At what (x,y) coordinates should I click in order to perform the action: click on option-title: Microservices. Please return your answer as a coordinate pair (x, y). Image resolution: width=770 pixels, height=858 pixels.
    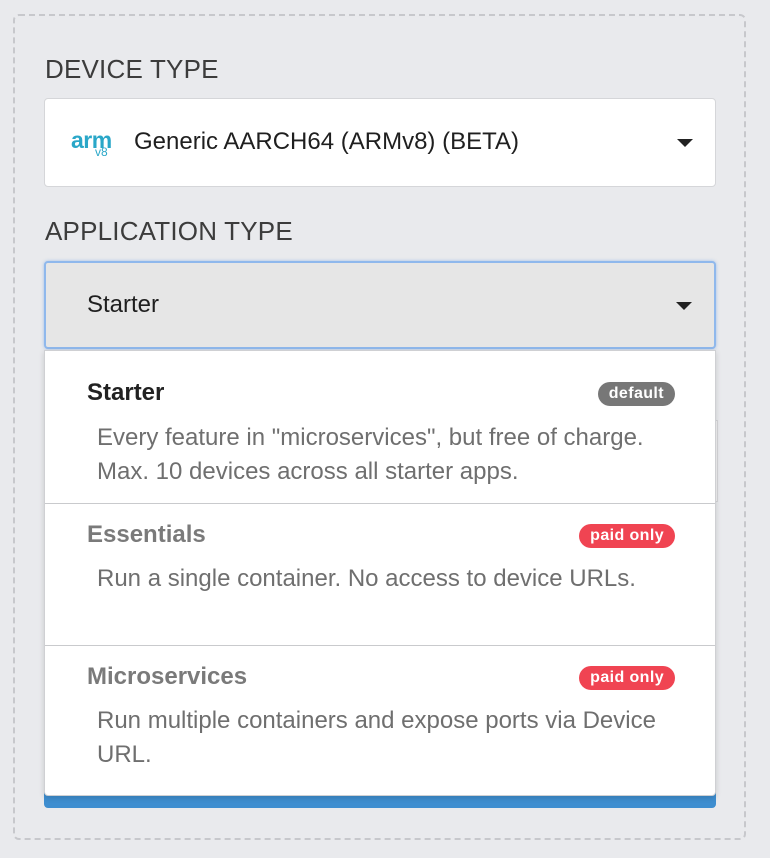
    Looking at the image, I should click on (167, 676).